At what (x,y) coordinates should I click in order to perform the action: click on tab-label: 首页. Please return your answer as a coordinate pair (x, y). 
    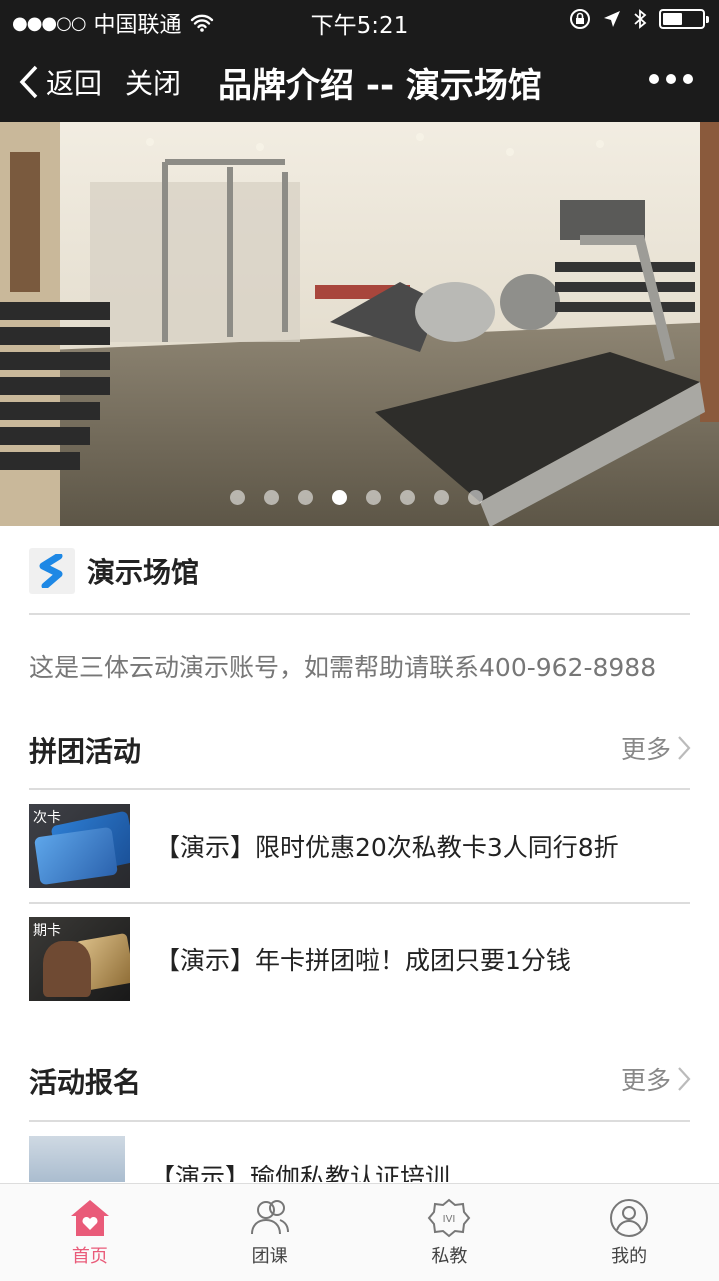
    Looking at the image, I should click on (89, 1256).